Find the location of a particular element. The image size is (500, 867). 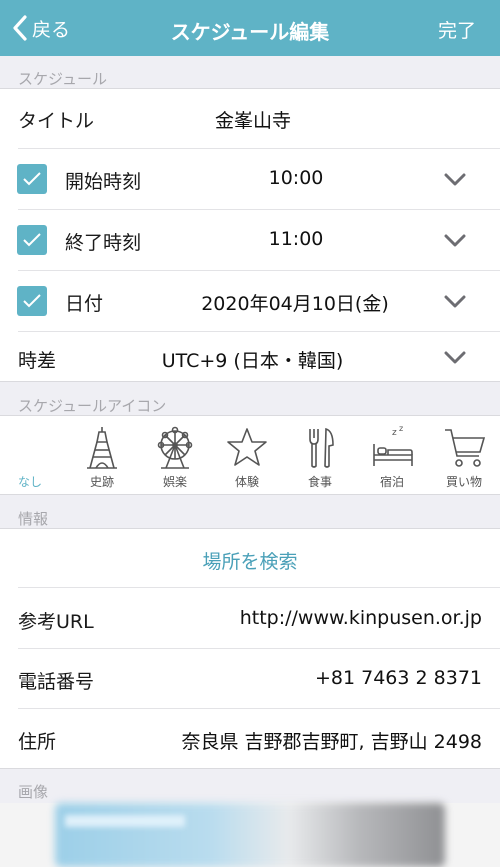

bed-icon: z z is located at coordinates (393, 446).